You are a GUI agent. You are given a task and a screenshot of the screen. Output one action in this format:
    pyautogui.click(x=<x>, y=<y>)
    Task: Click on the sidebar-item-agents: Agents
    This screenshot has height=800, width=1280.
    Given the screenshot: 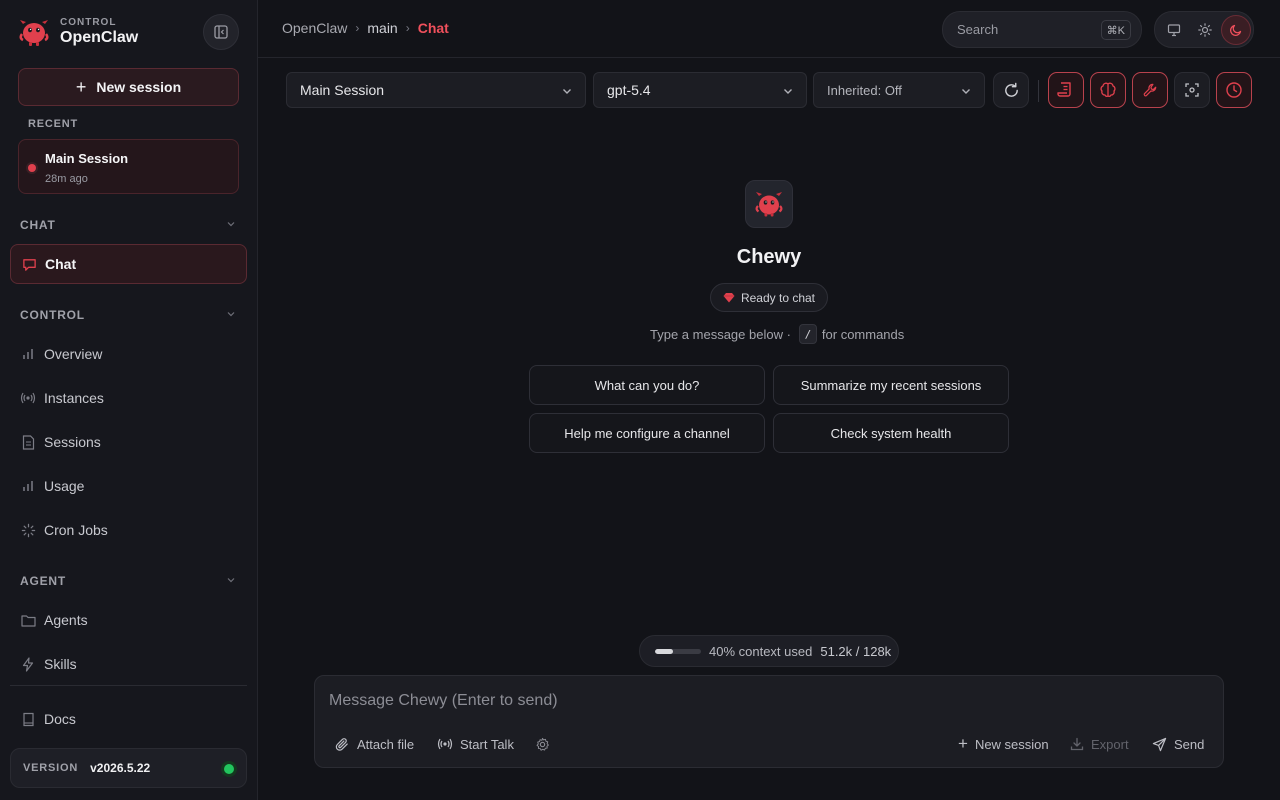 What is the action you would take?
    pyautogui.click(x=128, y=620)
    